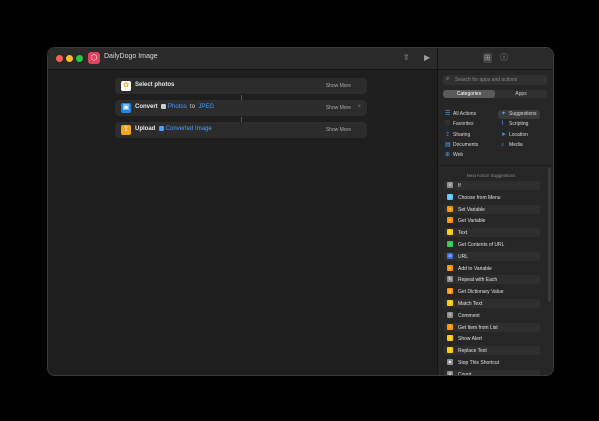 This screenshot has height=421, width=599. I want to click on format-token: JPEG, so click(206, 107).